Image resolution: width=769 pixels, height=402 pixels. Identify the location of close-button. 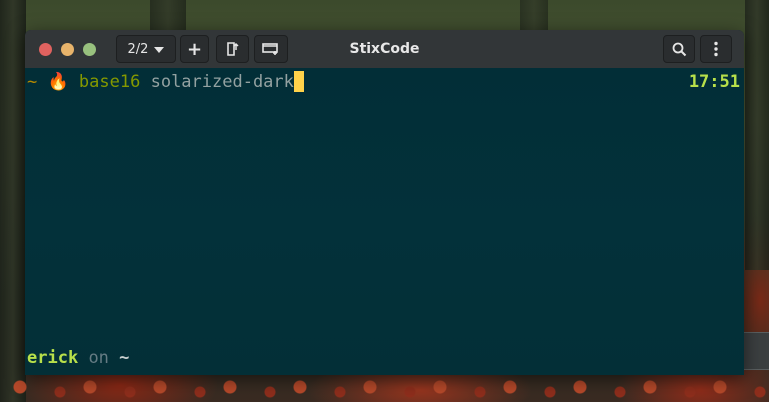
(45, 49).